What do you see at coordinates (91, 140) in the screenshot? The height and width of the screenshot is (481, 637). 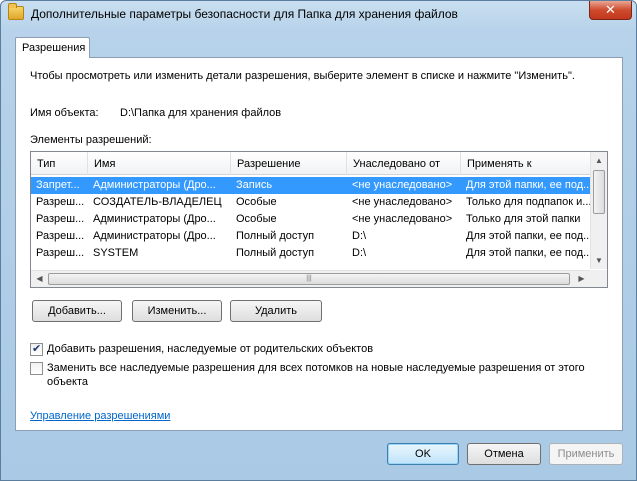 I see `permission-entries-label: Элементы разрешений:` at bounding box center [91, 140].